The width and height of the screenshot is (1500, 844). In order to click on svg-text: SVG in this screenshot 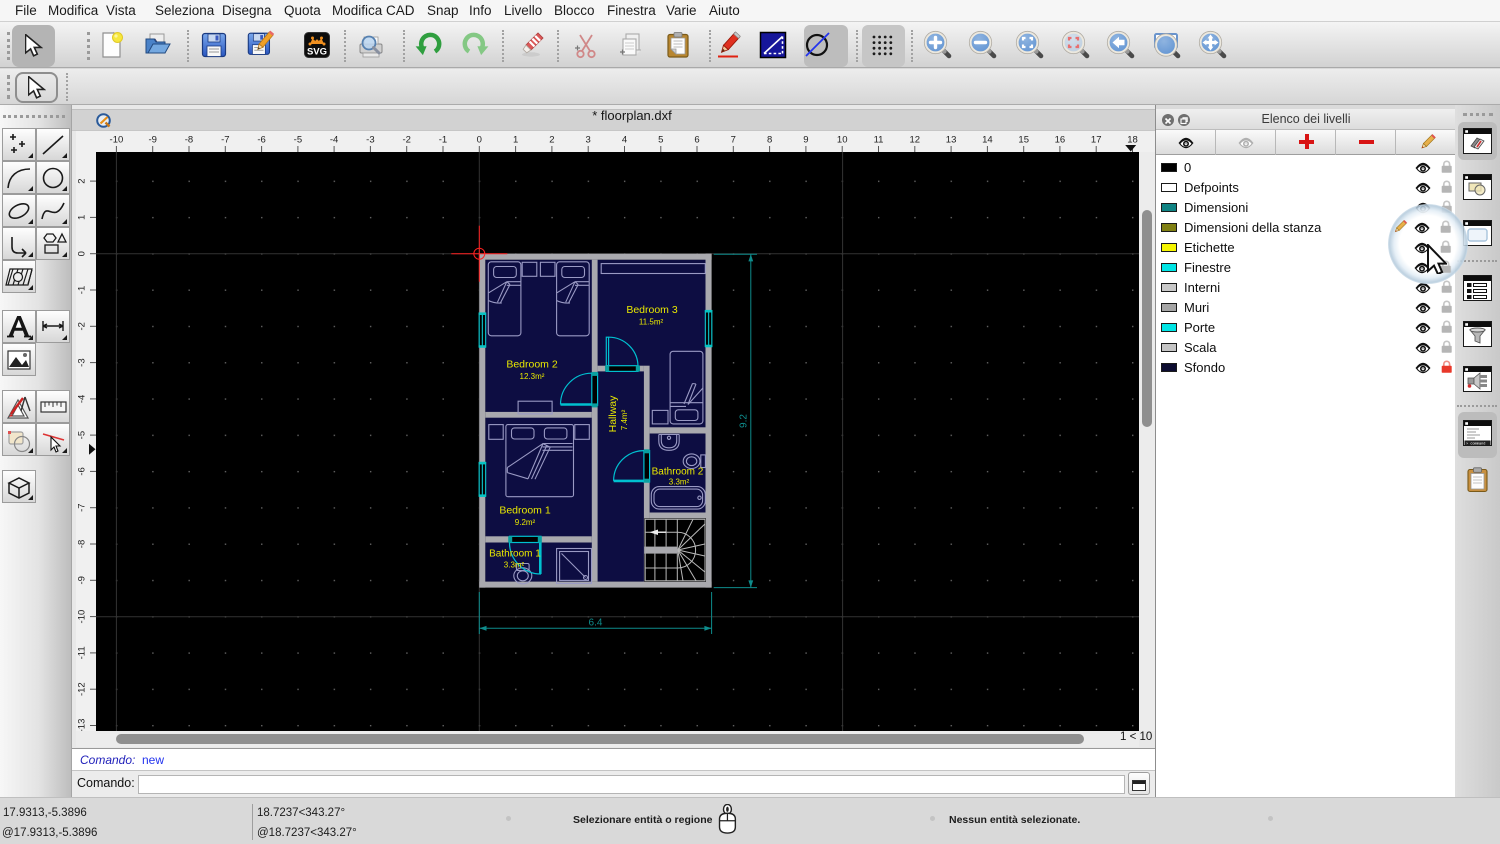, I will do `click(317, 52)`.